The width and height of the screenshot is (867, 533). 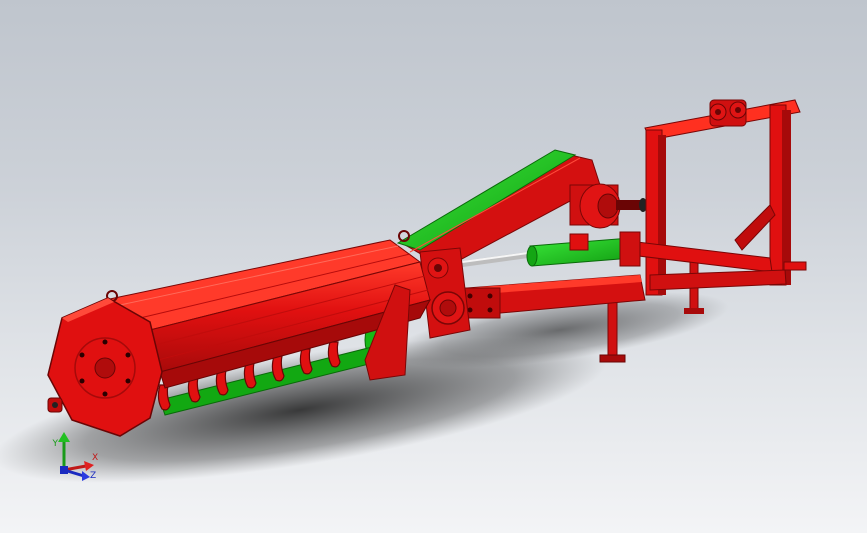 What do you see at coordinates (95, 458) in the screenshot?
I see `x-axis-label: X` at bounding box center [95, 458].